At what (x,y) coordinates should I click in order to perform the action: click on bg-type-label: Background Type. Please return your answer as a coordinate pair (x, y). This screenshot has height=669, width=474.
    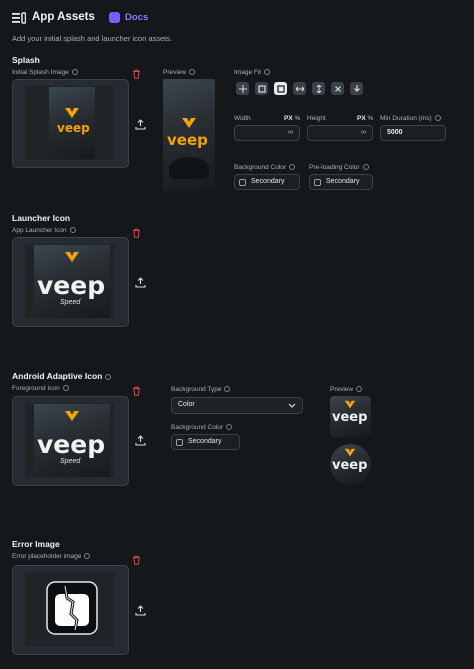
    Looking at the image, I should click on (201, 389).